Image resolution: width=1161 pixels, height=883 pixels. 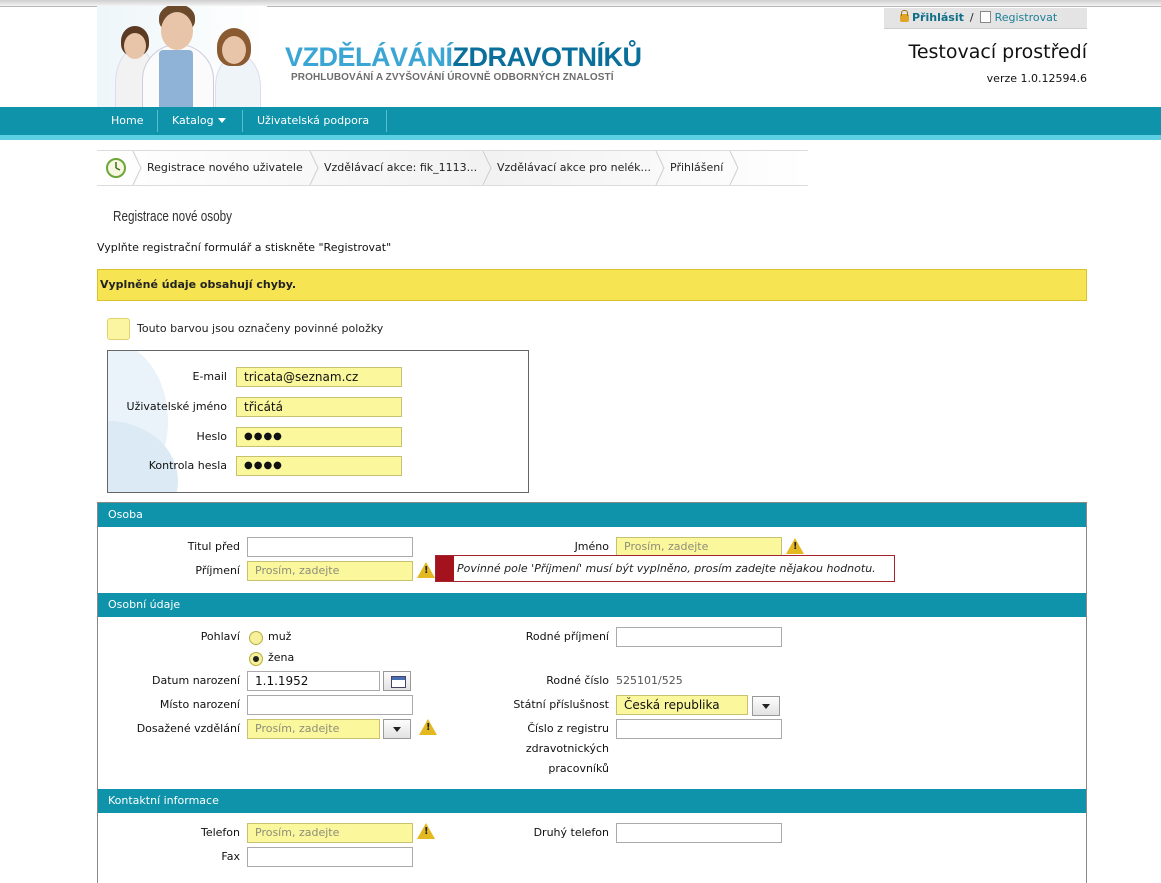 I want to click on birth-number-value: 525101/525, so click(x=649, y=680).